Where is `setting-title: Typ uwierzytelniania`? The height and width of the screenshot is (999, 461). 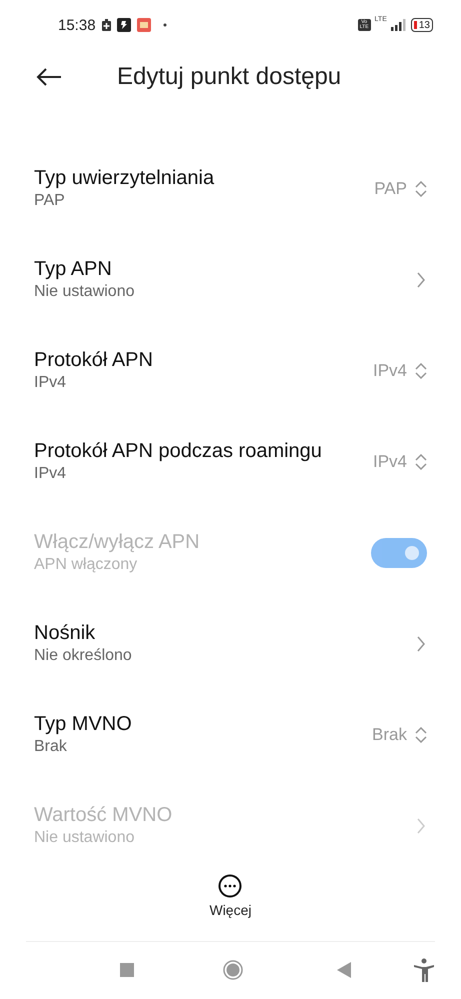 setting-title: Typ uwierzytelniania is located at coordinates (125, 178).